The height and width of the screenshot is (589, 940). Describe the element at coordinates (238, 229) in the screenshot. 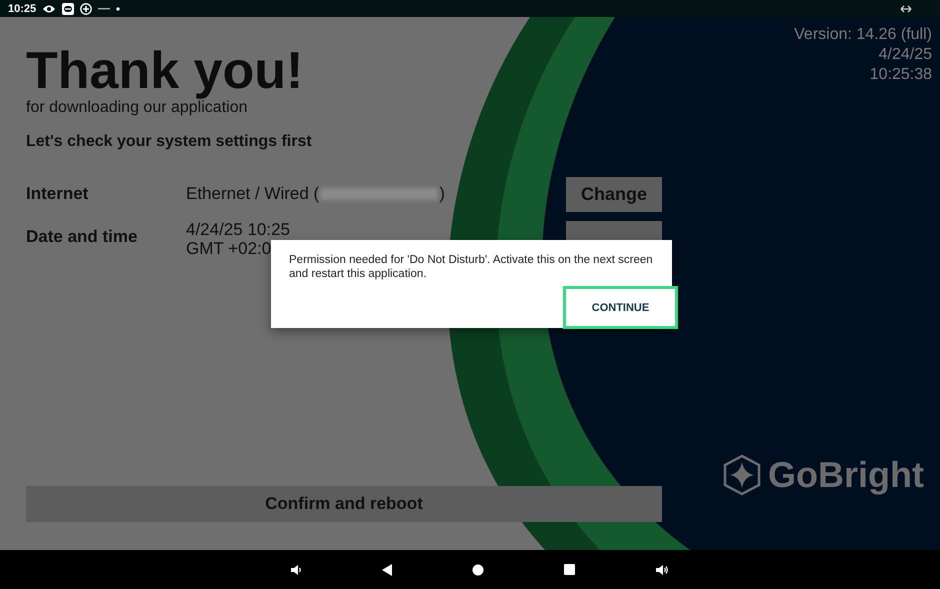

I see `setting-value: 4/24/25 10:25` at that location.